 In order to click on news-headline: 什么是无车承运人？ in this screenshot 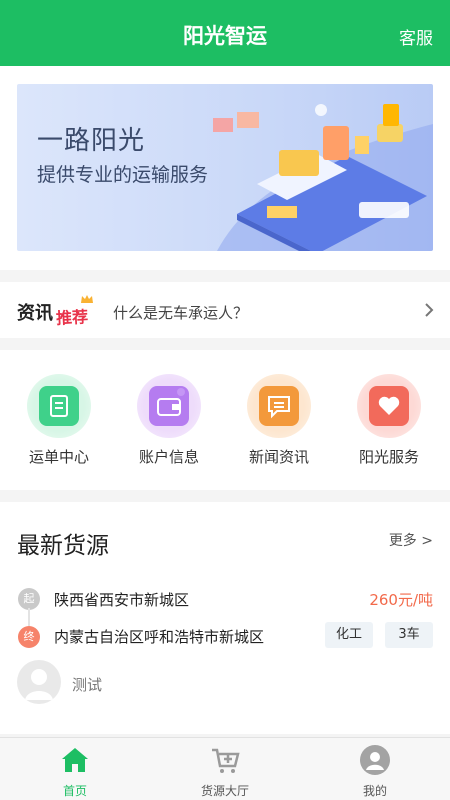, I will do `click(180, 312)`.